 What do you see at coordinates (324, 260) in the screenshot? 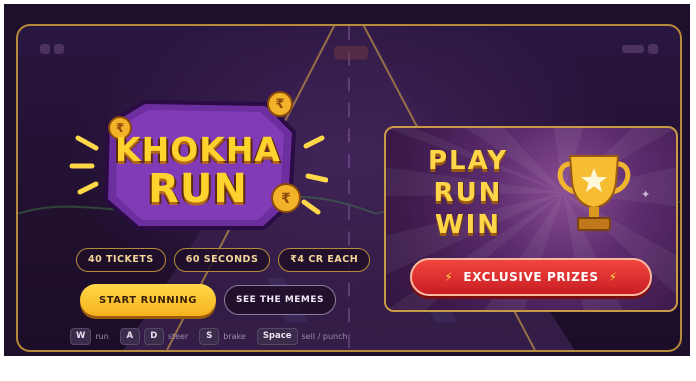
I see `prize-per-ticket-chip: ₹4 CR EACH` at bounding box center [324, 260].